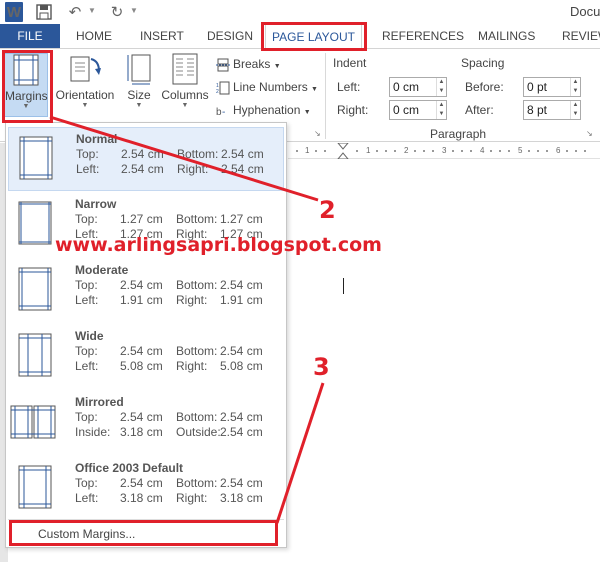 This screenshot has height=562, width=600. Describe the element at coordinates (241, 366) in the screenshot. I see `margin-value: 5.08 cm` at that location.